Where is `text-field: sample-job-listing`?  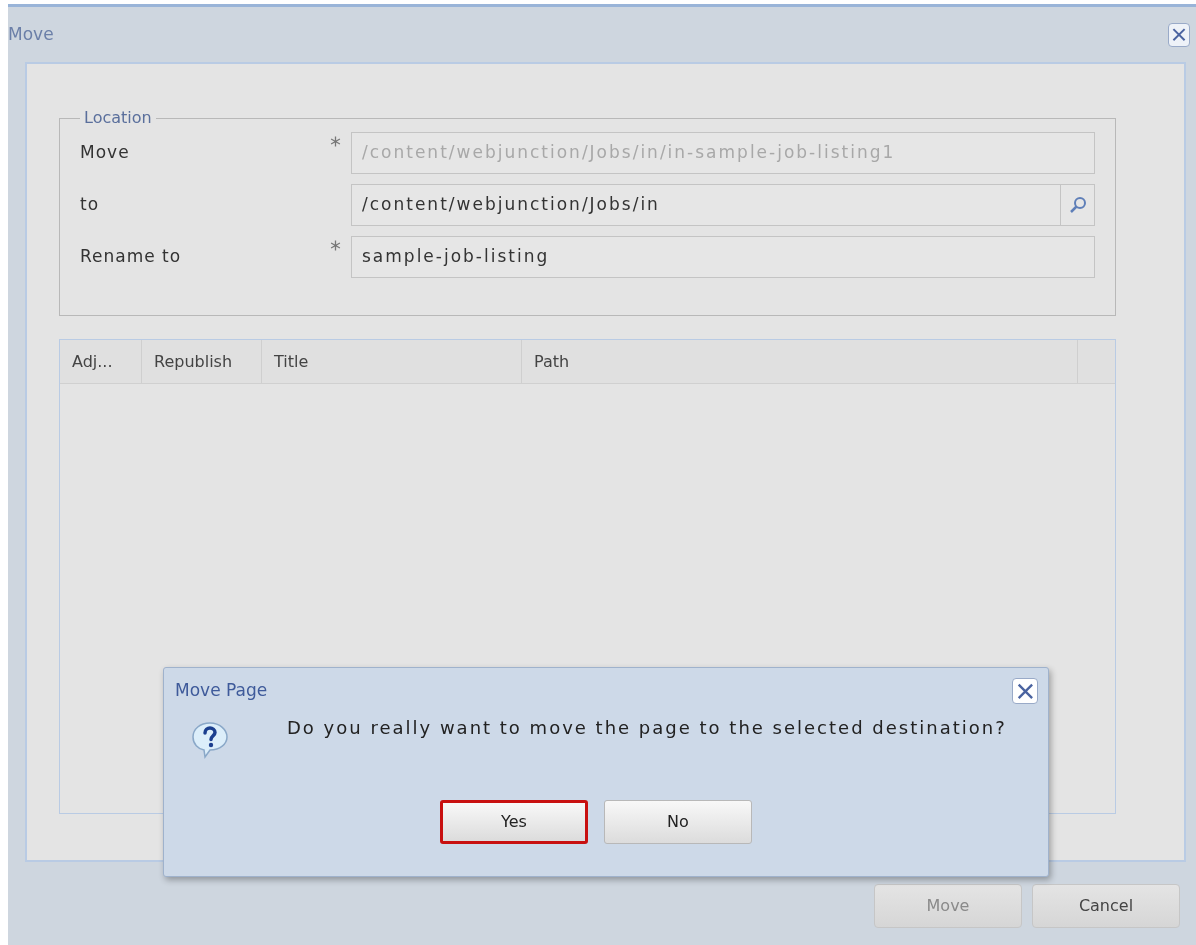
text-field: sample-job-listing is located at coordinates (723, 257).